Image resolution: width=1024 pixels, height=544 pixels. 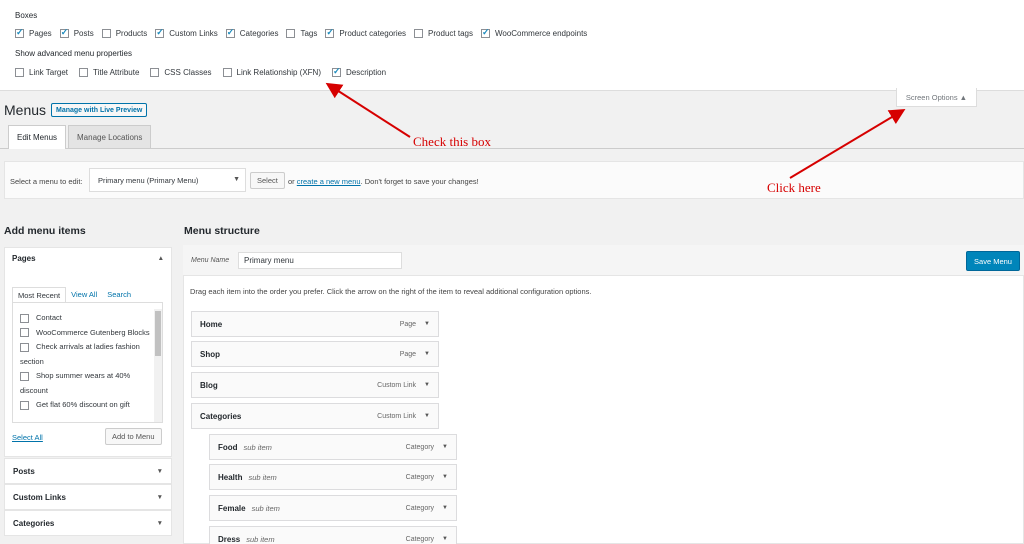 What do you see at coordinates (315, 385) in the screenshot?
I see `menu-item-blog: Blog Custom Link ▼` at bounding box center [315, 385].